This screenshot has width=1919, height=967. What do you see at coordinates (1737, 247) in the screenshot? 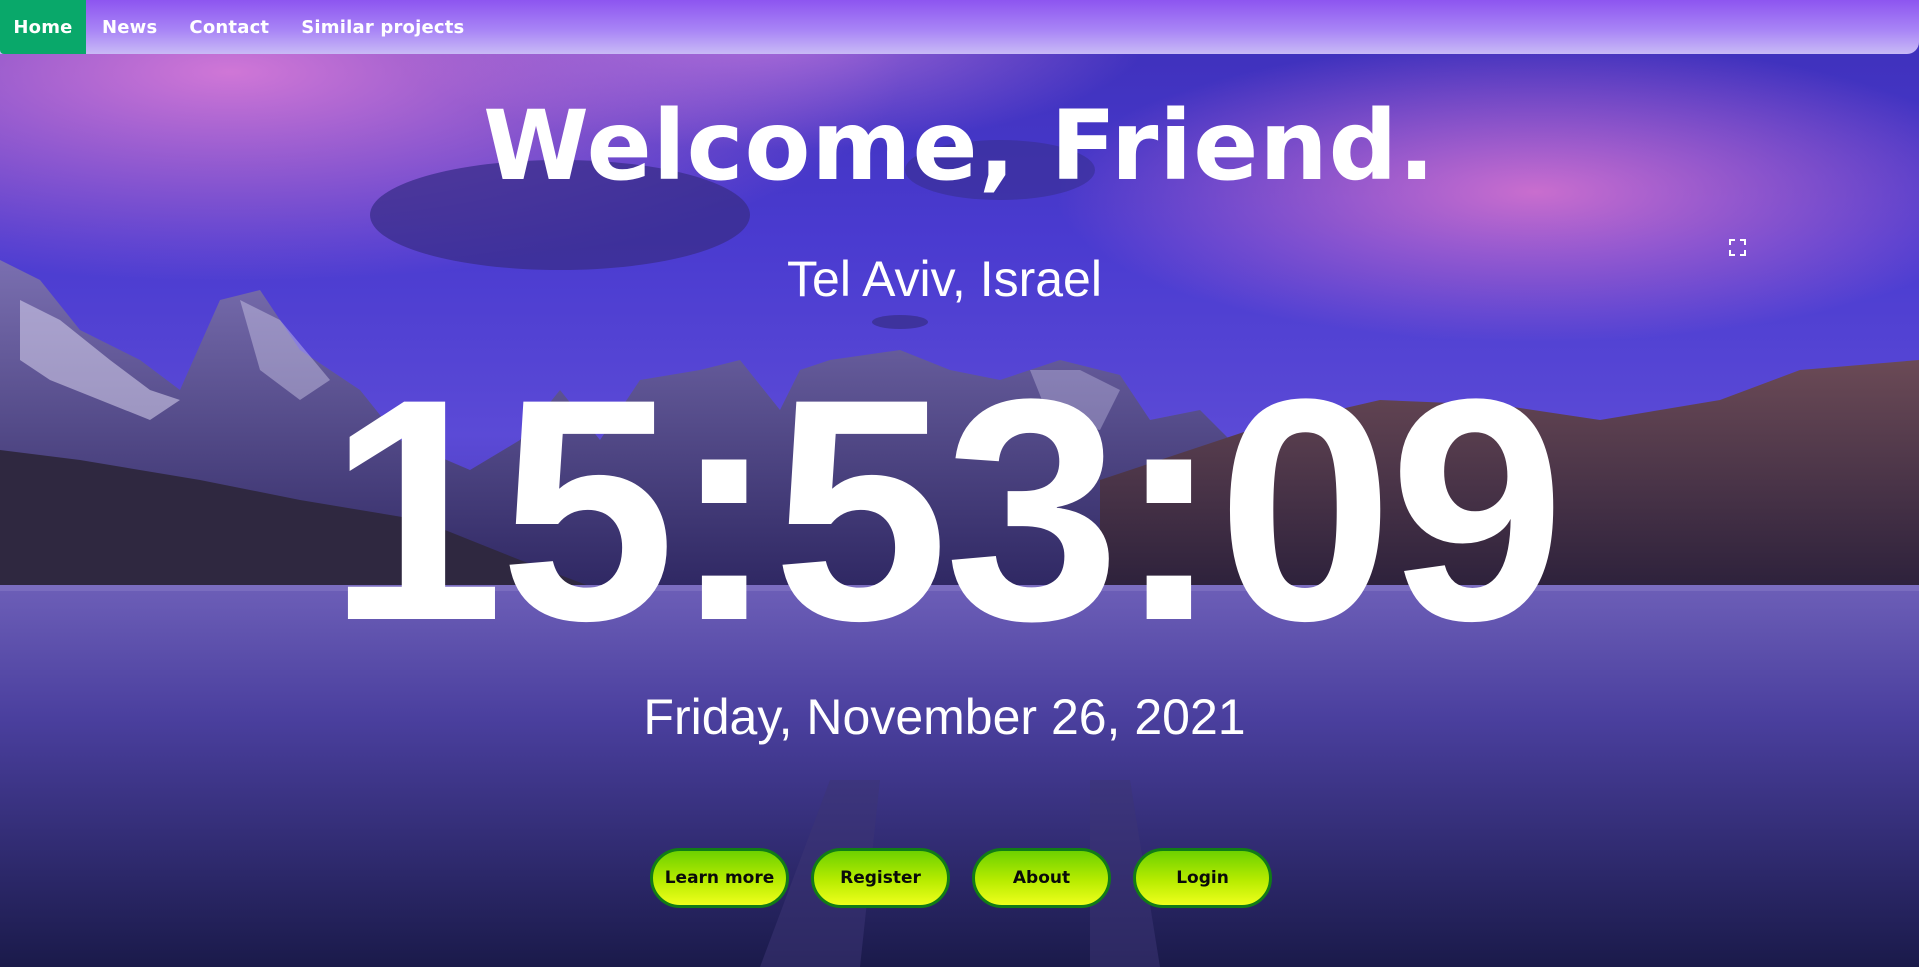
I see `expand-icon` at bounding box center [1737, 247].